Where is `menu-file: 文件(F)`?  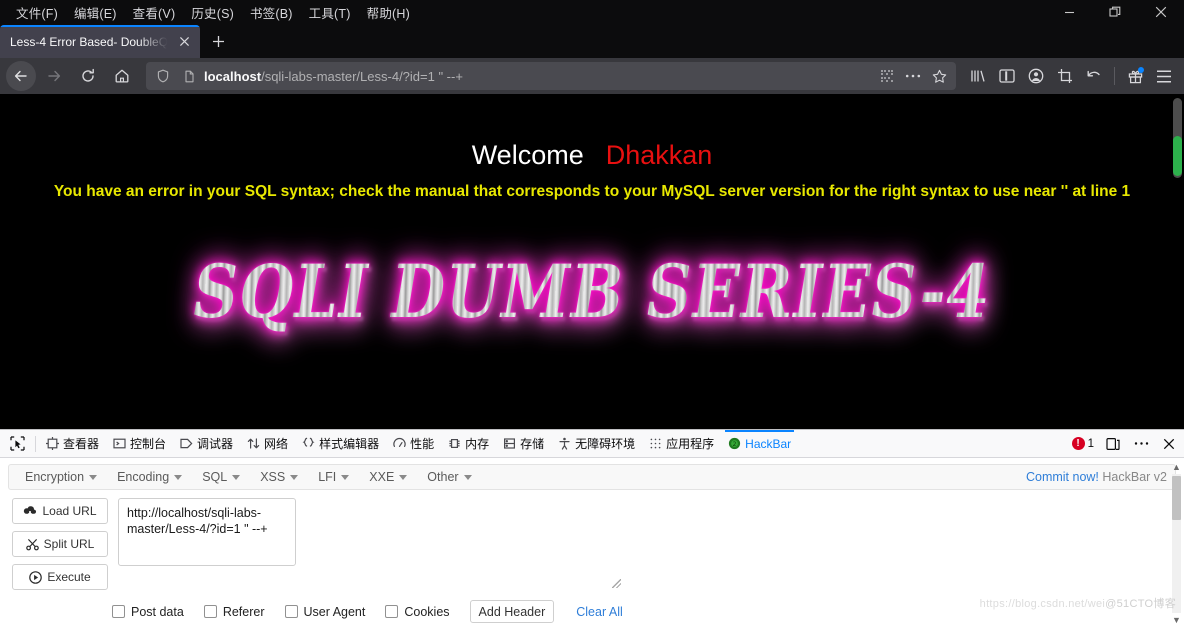 menu-file: 文件(F) is located at coordinates (37, 12).